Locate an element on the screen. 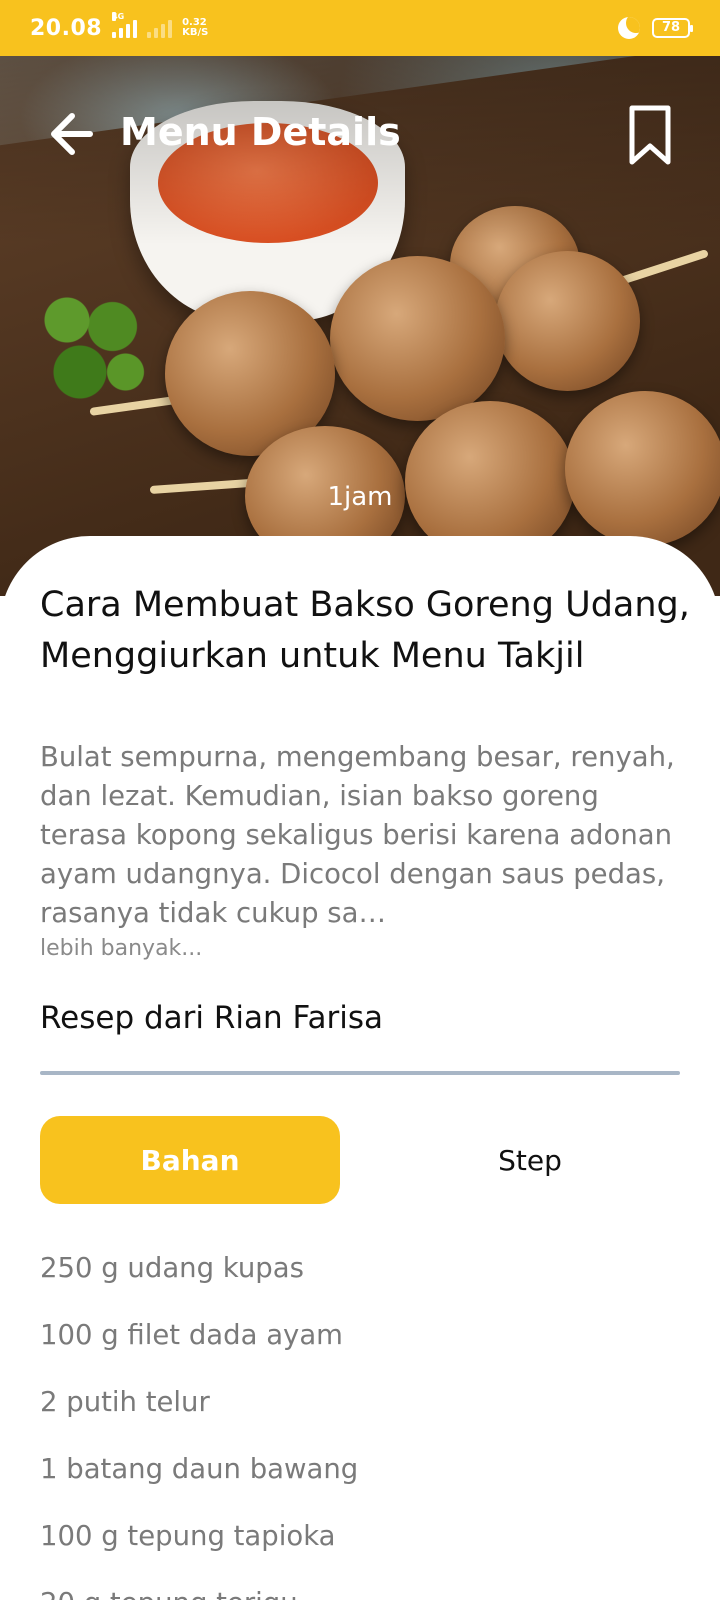 This screenshot has width=720, height=1600. ingredient-item: 250 g udang kupas is located at coordinates (172, 1268).